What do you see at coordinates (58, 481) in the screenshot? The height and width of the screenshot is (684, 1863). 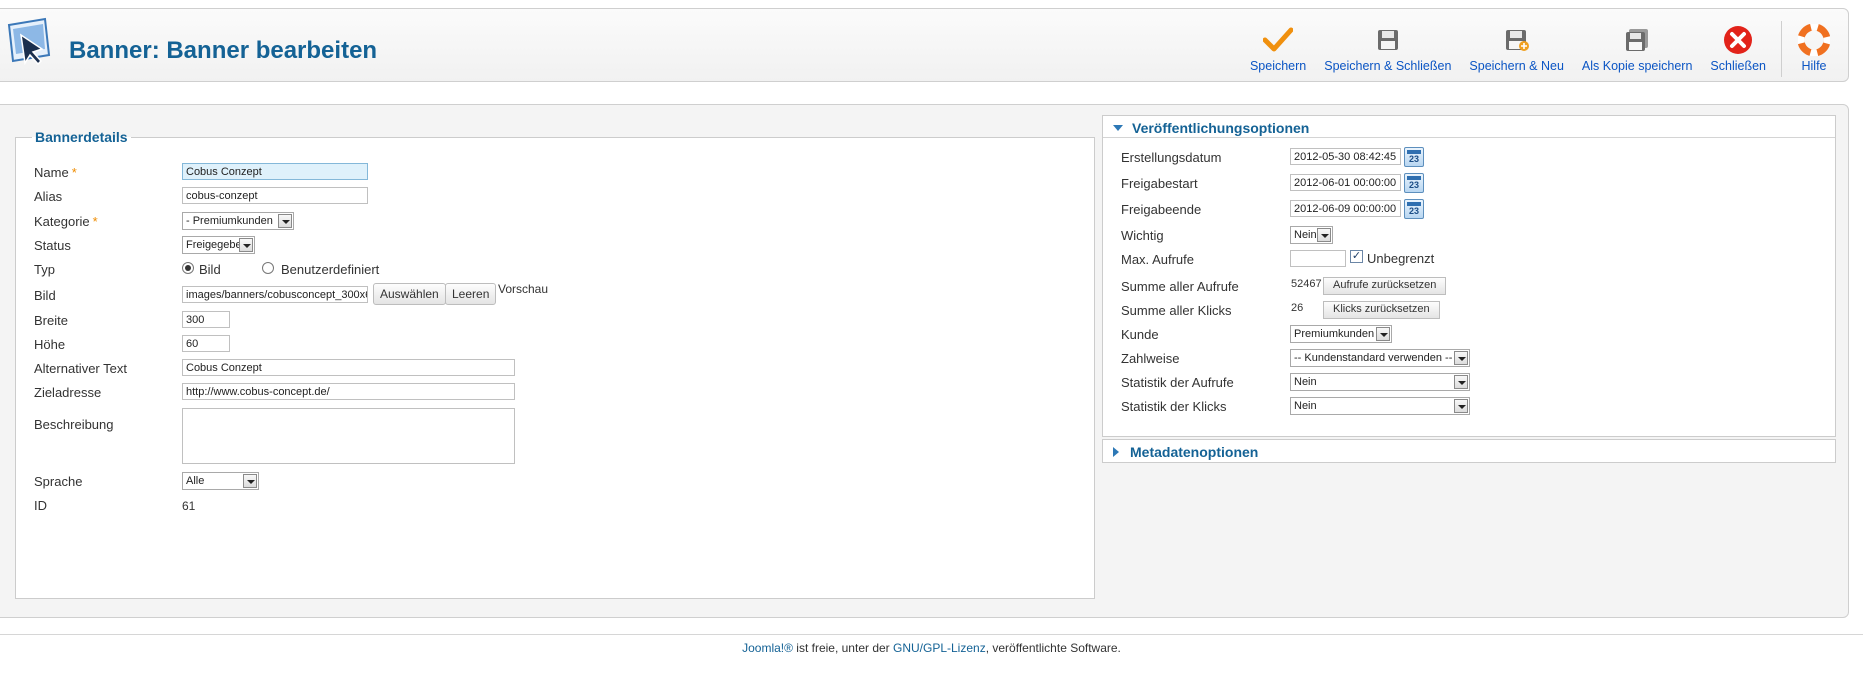 I see `language-label: Sprache` at bounding box center [58, 481].